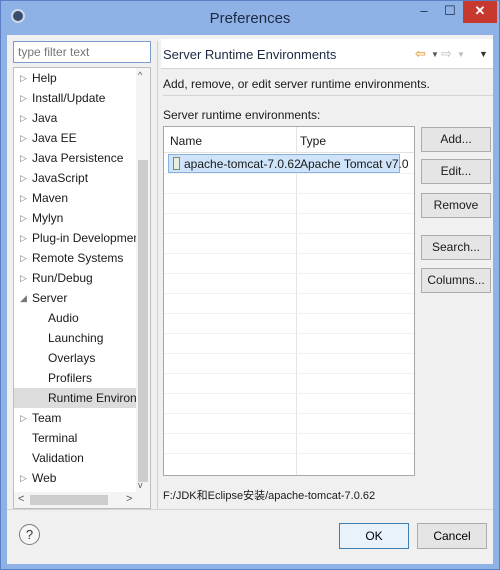 The image size is (500, 570). I want to click on help-icon: ?, so click(29, 534).